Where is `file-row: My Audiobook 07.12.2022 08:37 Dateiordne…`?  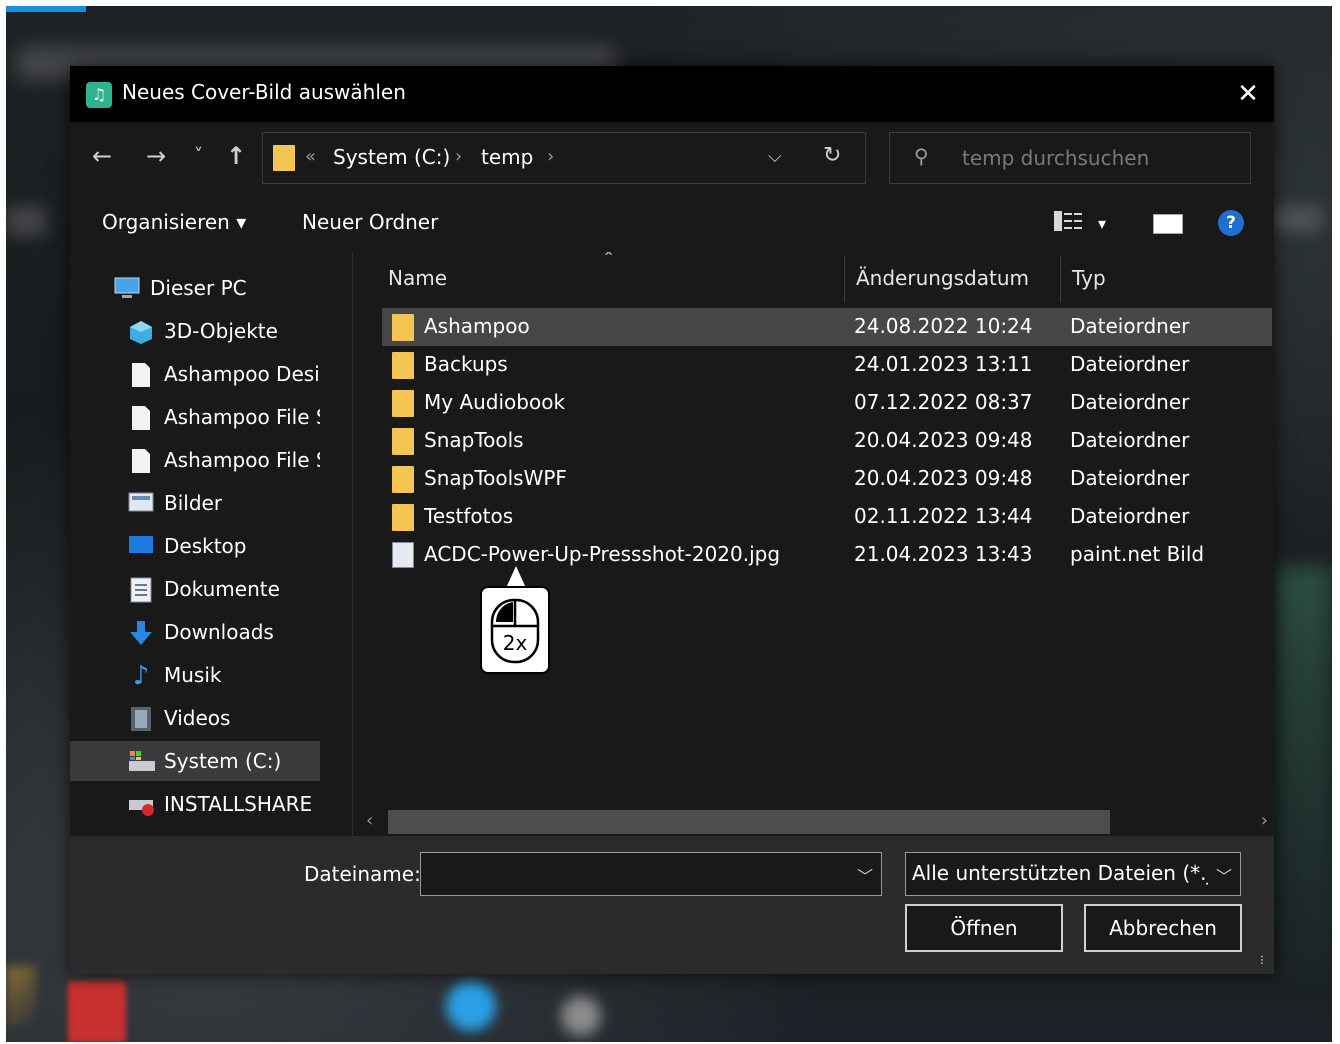
file-row: My Audiobook 07.12.2022 08:37 Dateiordne… is located at coordinates (827, 403).